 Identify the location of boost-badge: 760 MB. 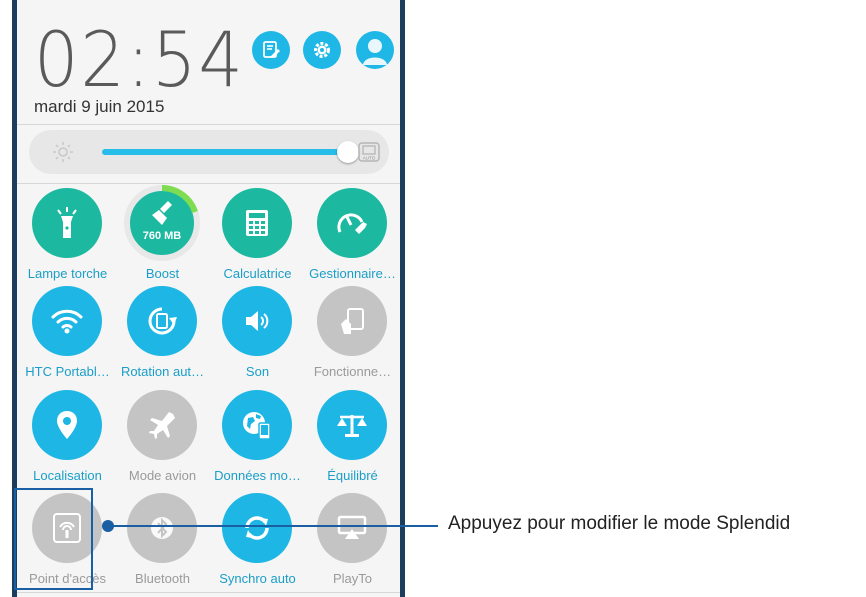
(162, 236).